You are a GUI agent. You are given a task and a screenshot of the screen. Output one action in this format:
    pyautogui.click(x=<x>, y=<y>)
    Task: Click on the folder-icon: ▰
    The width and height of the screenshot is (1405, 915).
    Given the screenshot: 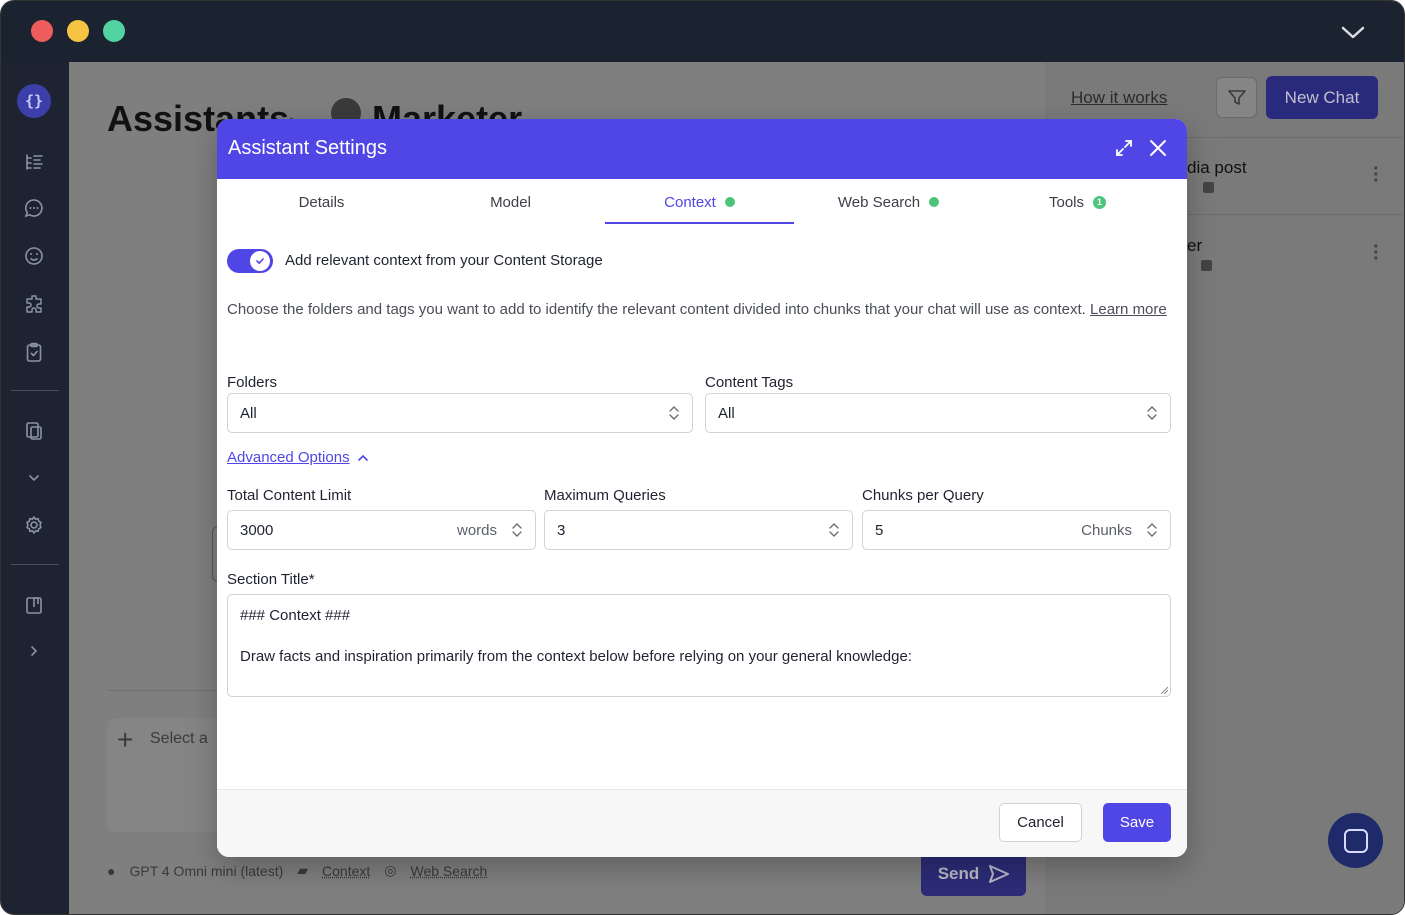 What is the action you would take?
    pyautogui.click(x=303, y=870)
    